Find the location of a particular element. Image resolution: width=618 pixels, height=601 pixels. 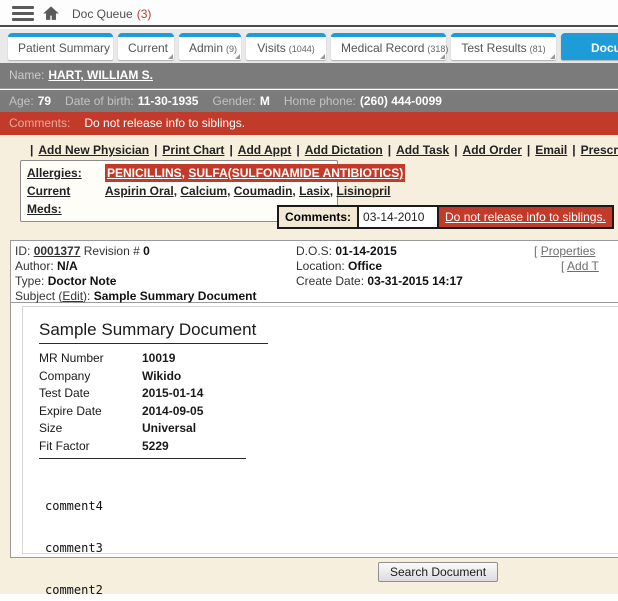

field-label: Test Date is located at coordinates (64, 393).